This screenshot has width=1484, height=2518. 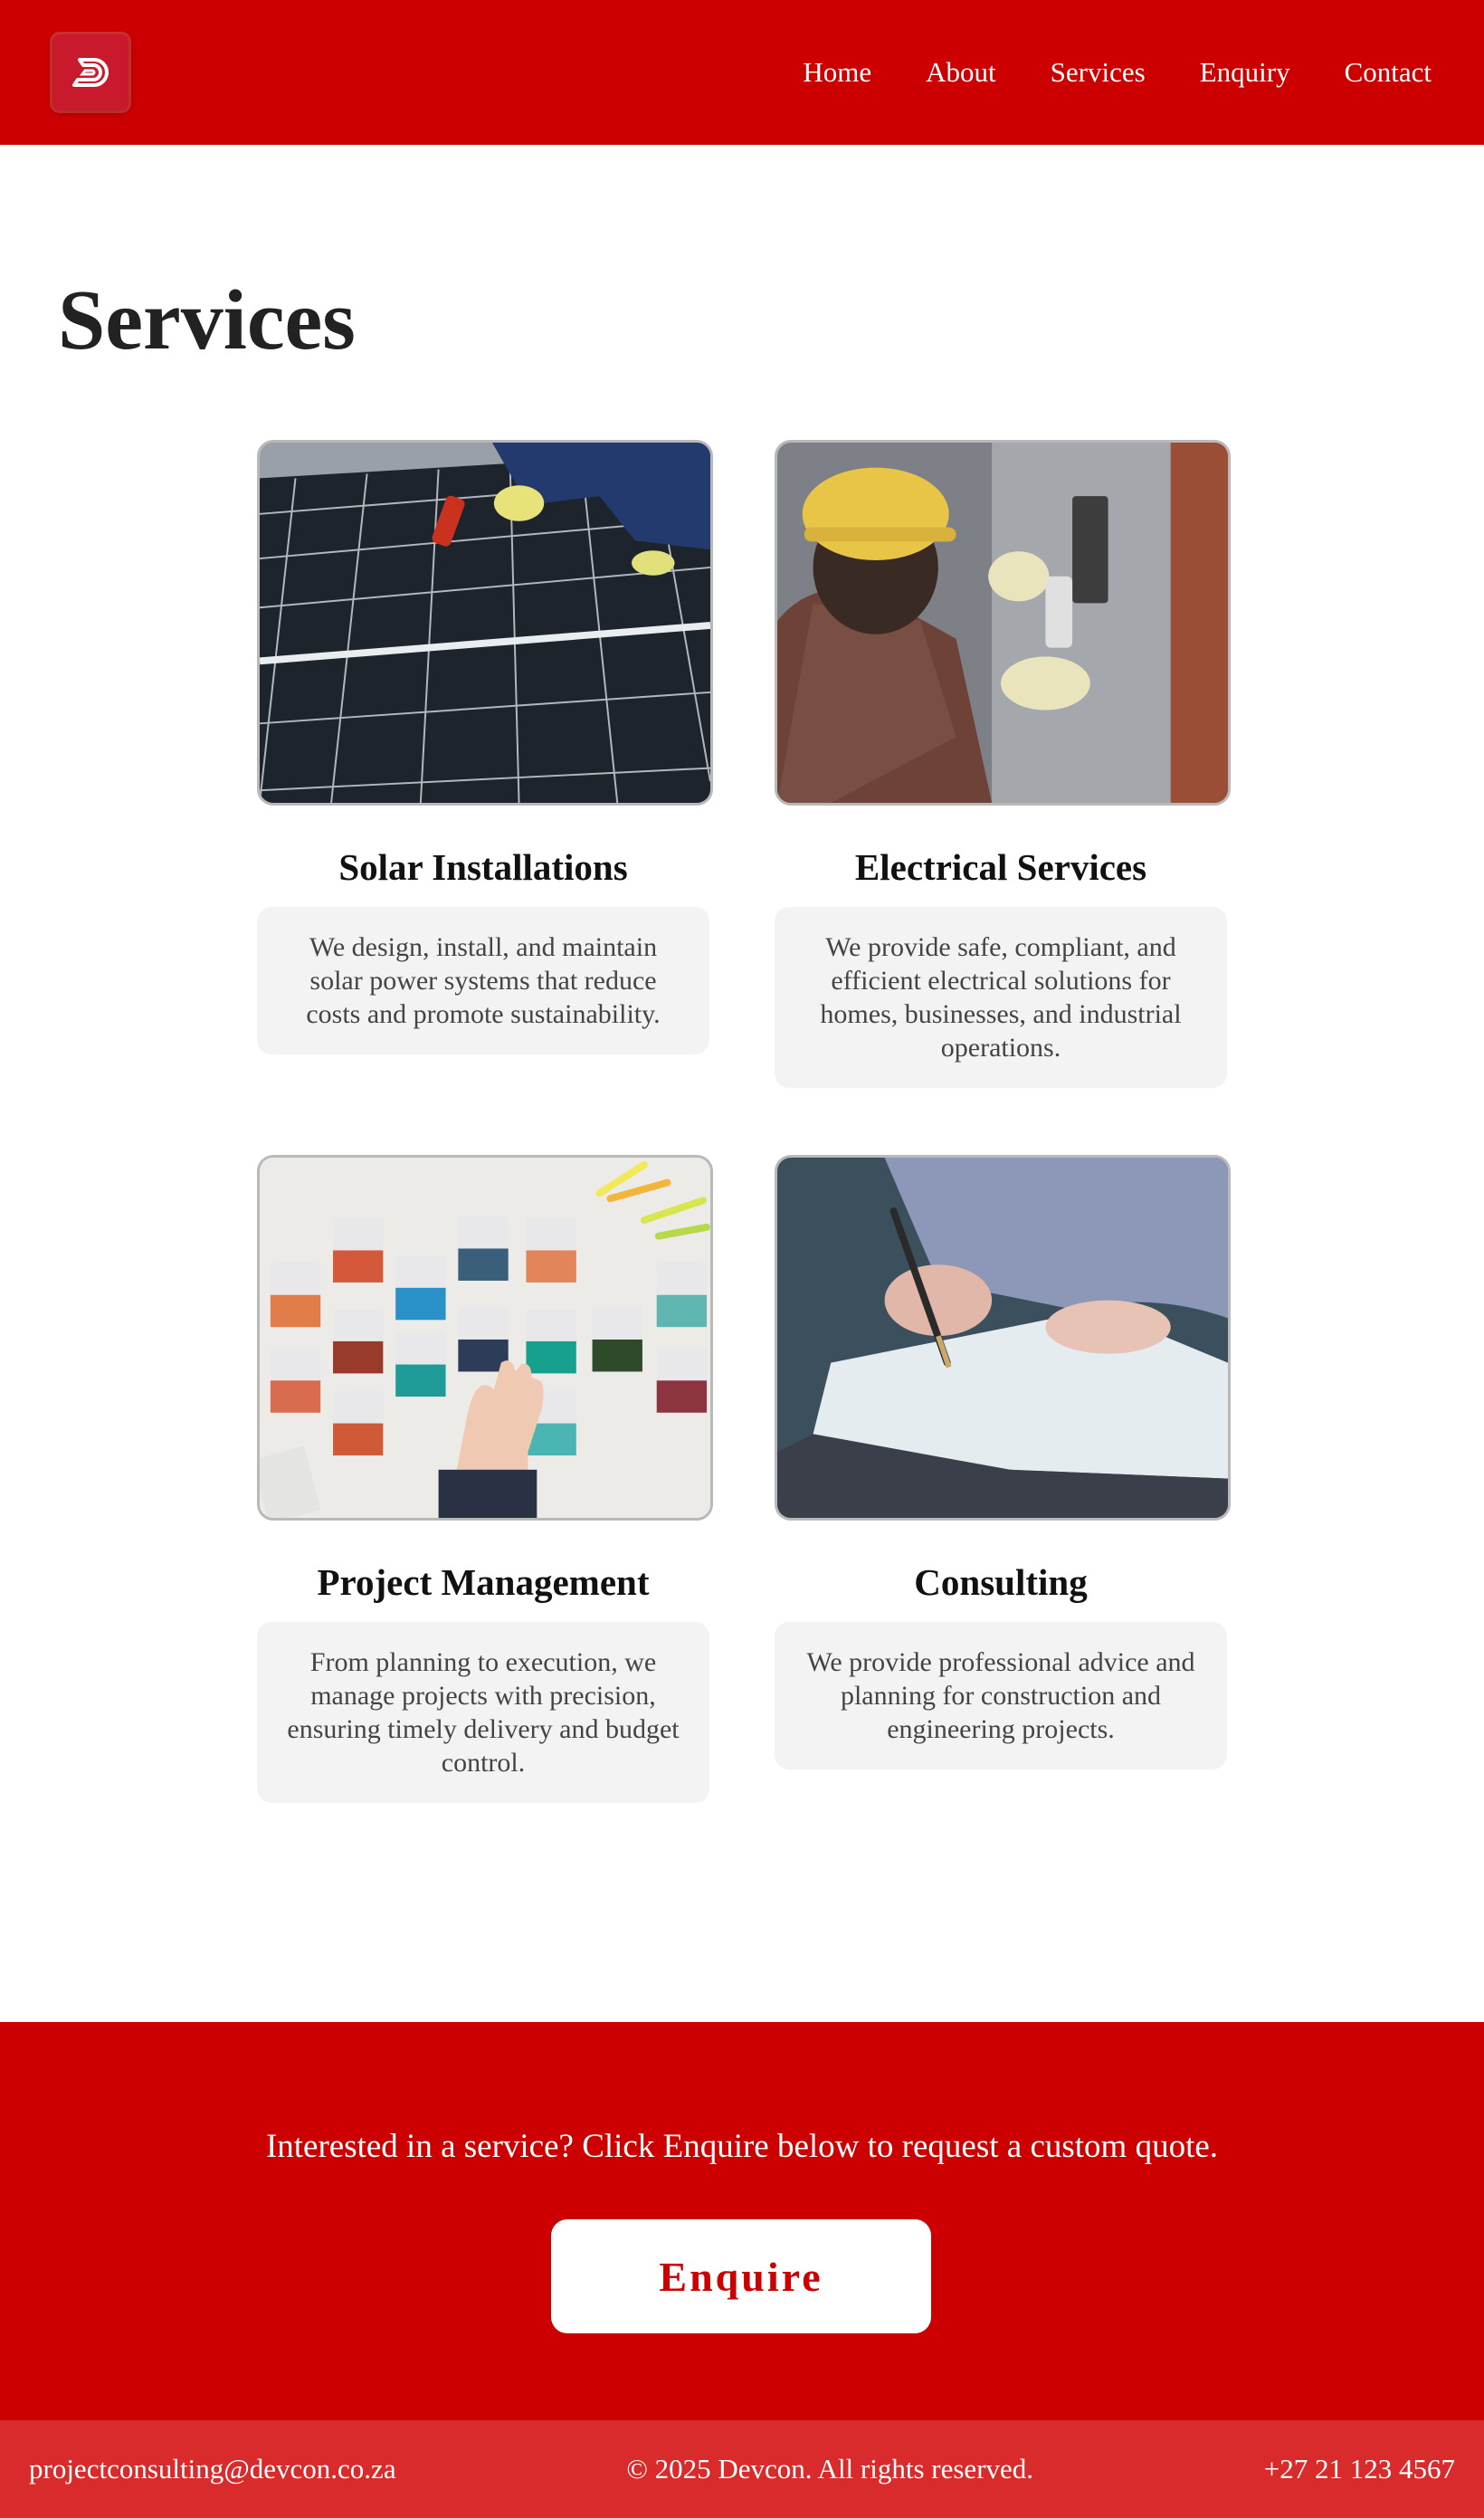 What do you see at coordinates (1388, 72) in the screenshot?
I see `nav-contact: Contact` at bounding box center [1388, 72].